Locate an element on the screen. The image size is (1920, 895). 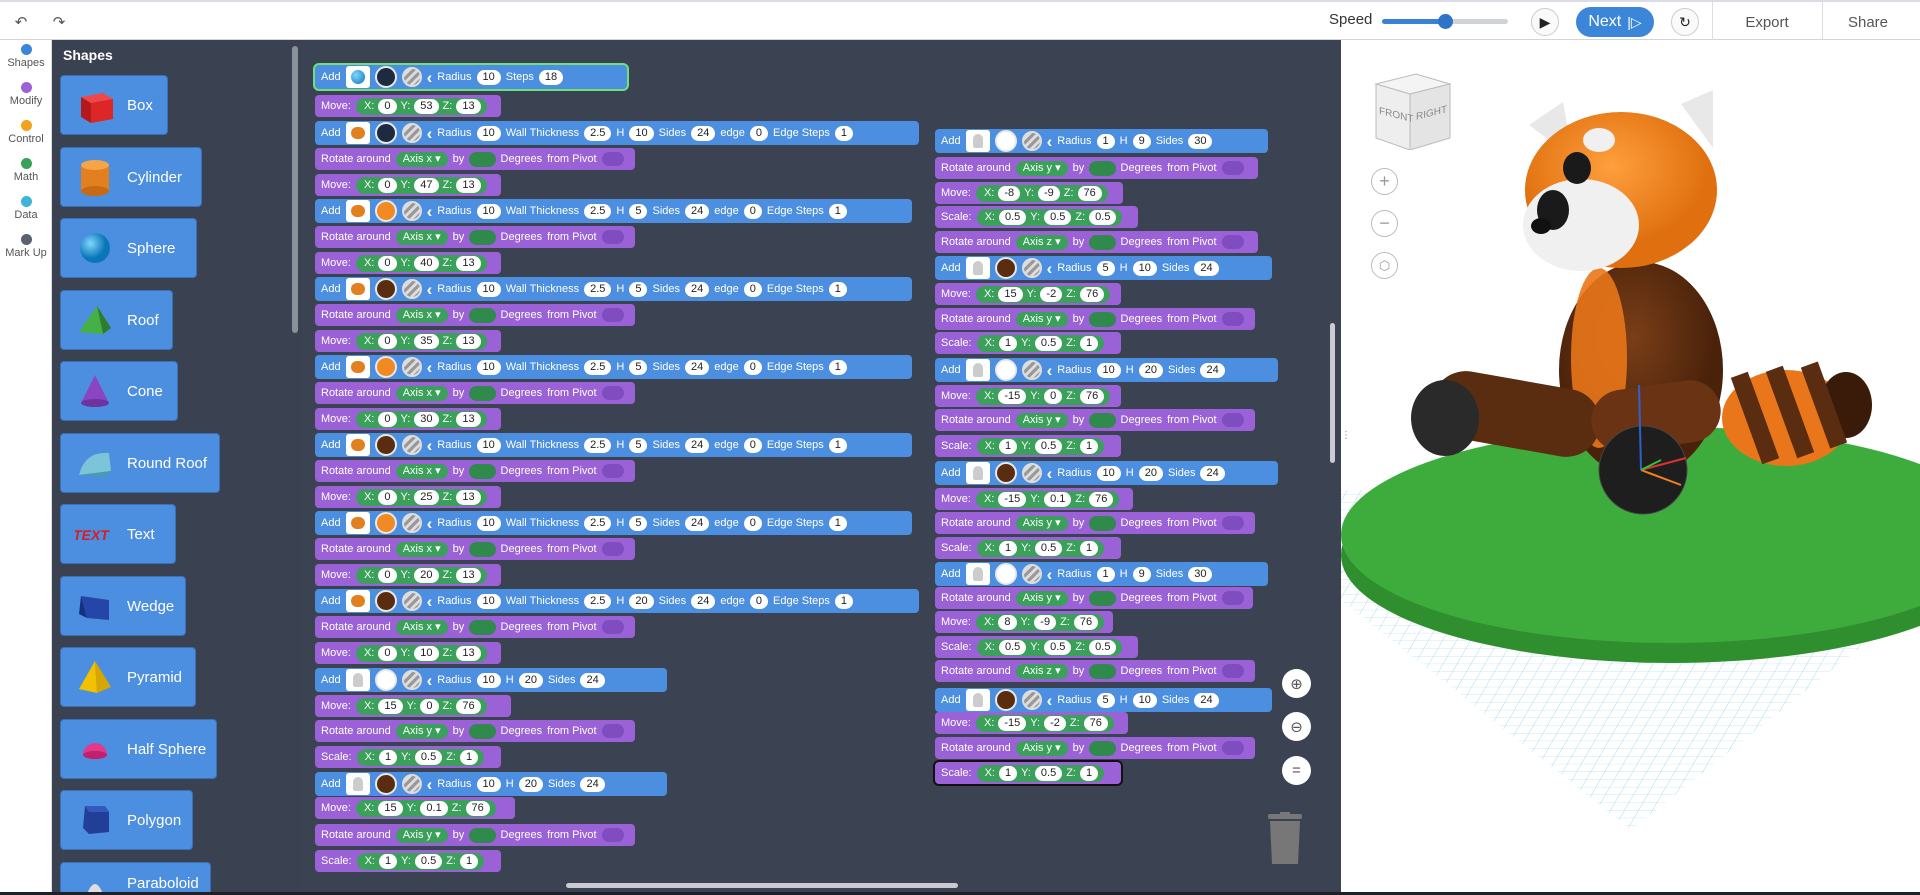
x-input: -15 is located at coordinates (1012, 723).